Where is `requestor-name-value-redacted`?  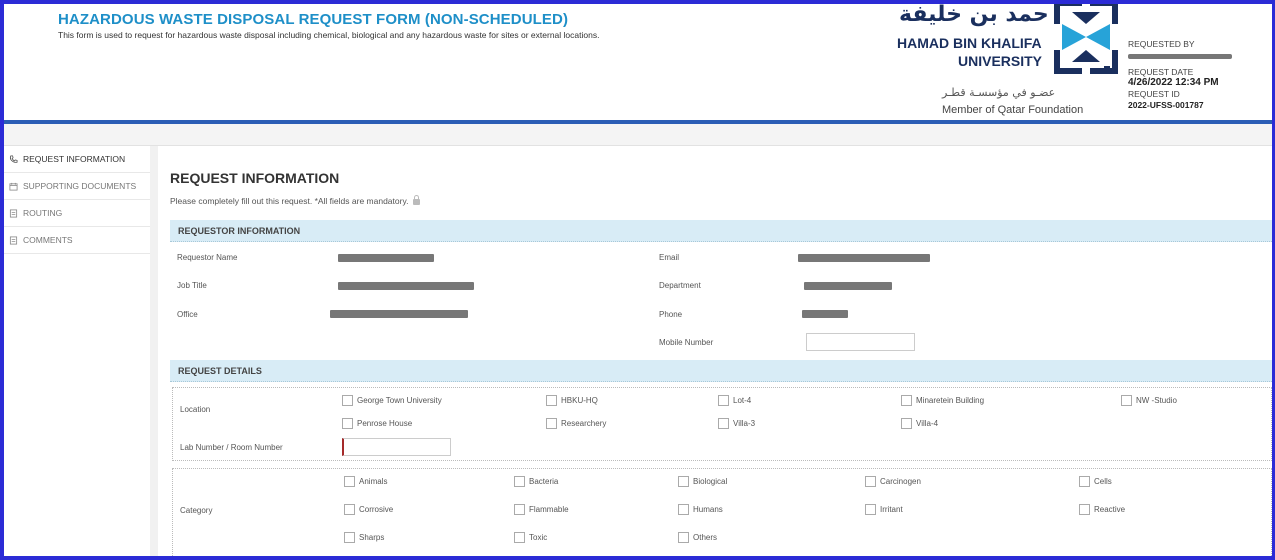 requestor-name-value-redacted is located at coordinates (386, 258).